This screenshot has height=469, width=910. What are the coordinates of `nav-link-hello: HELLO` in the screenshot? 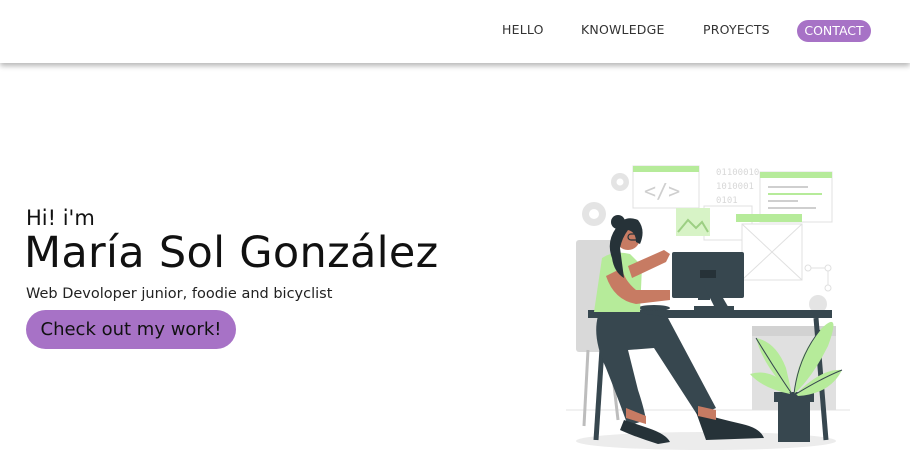 It's located at (523, 29).